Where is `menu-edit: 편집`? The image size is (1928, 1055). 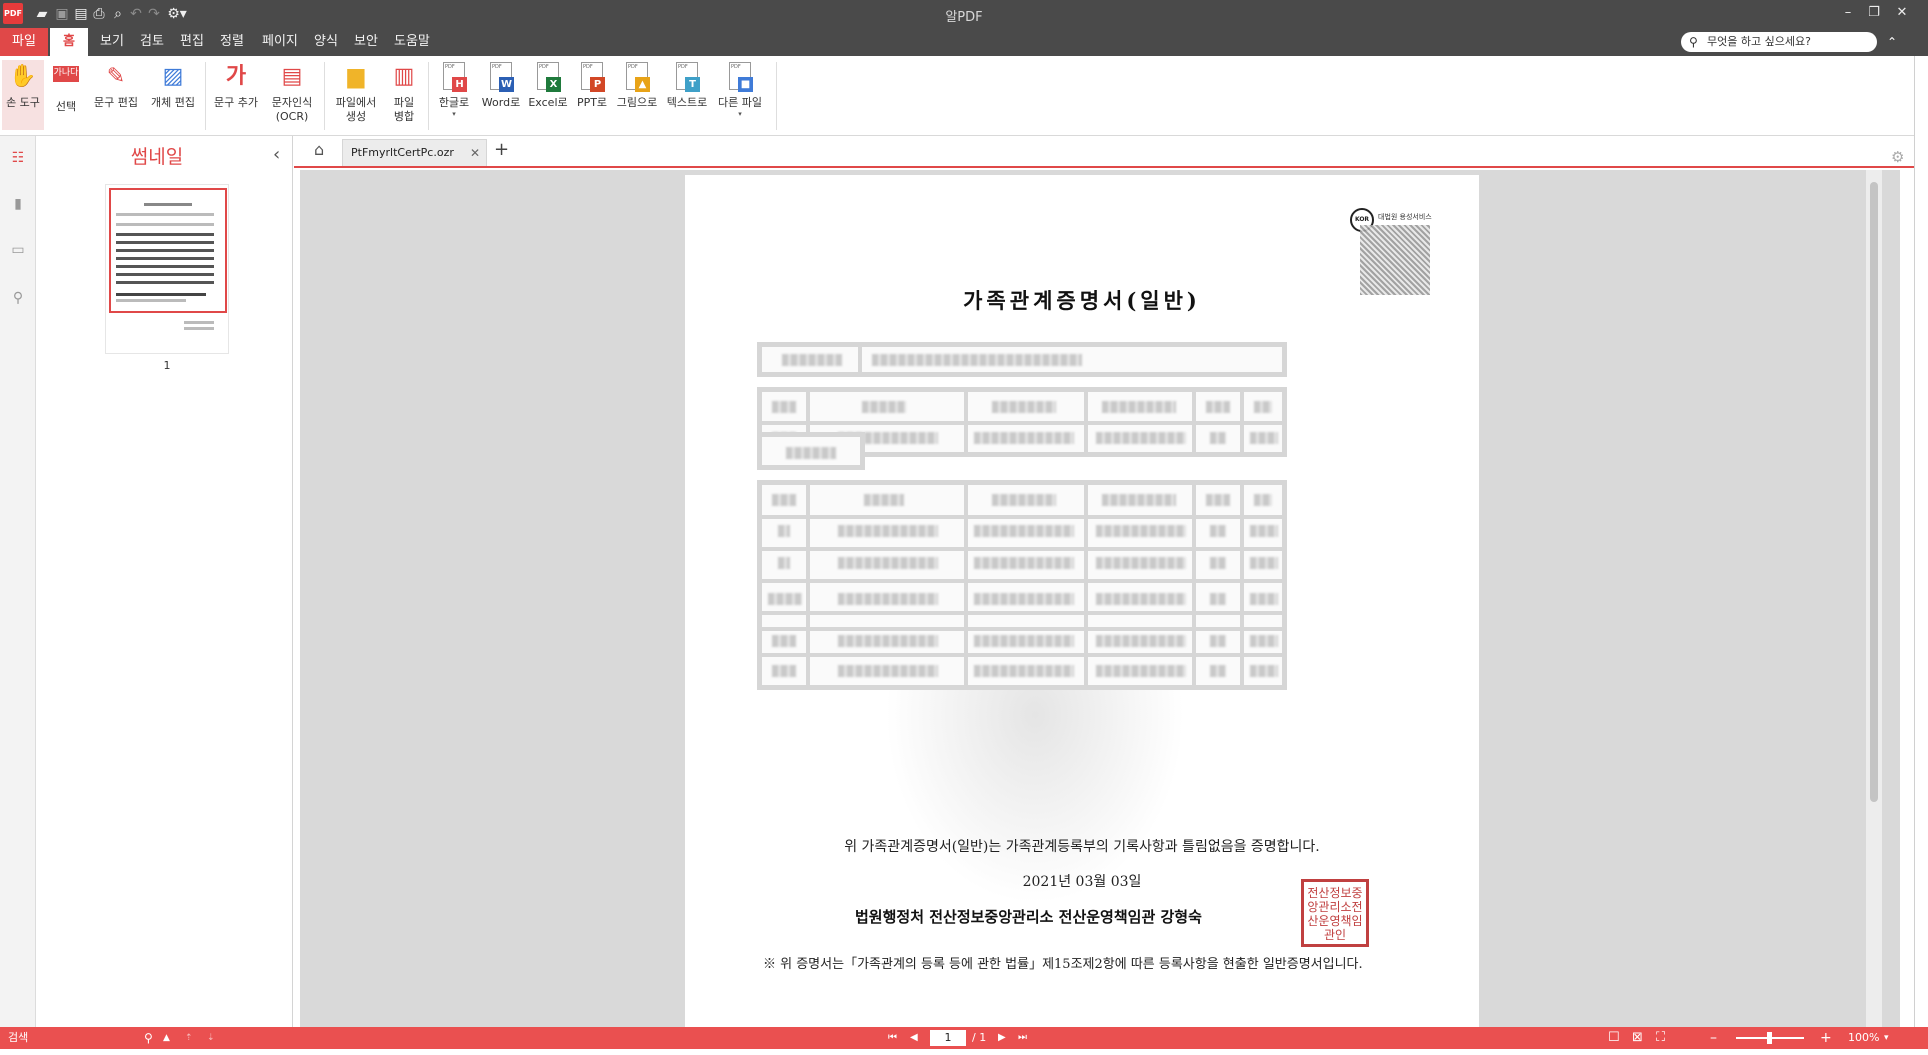 menu-edit: 편집 is located at coordinates (192, 42).